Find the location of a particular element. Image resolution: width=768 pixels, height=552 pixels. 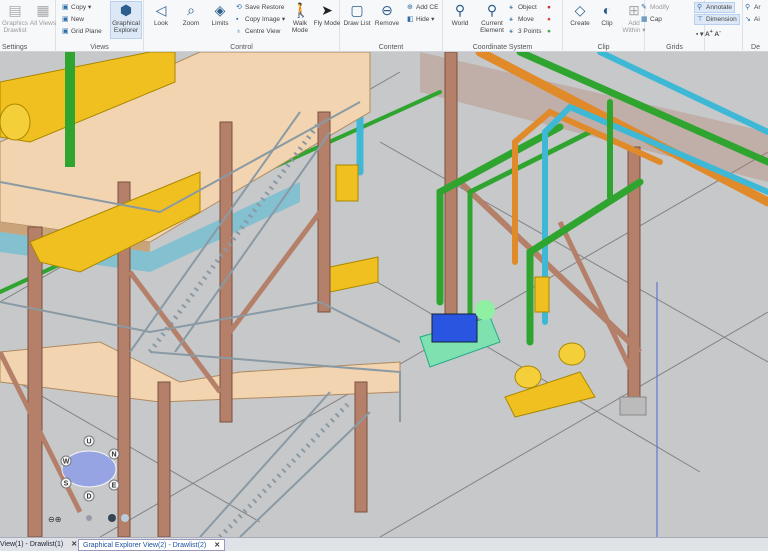

label: Walk Mode is located at coordinates (300, 27).